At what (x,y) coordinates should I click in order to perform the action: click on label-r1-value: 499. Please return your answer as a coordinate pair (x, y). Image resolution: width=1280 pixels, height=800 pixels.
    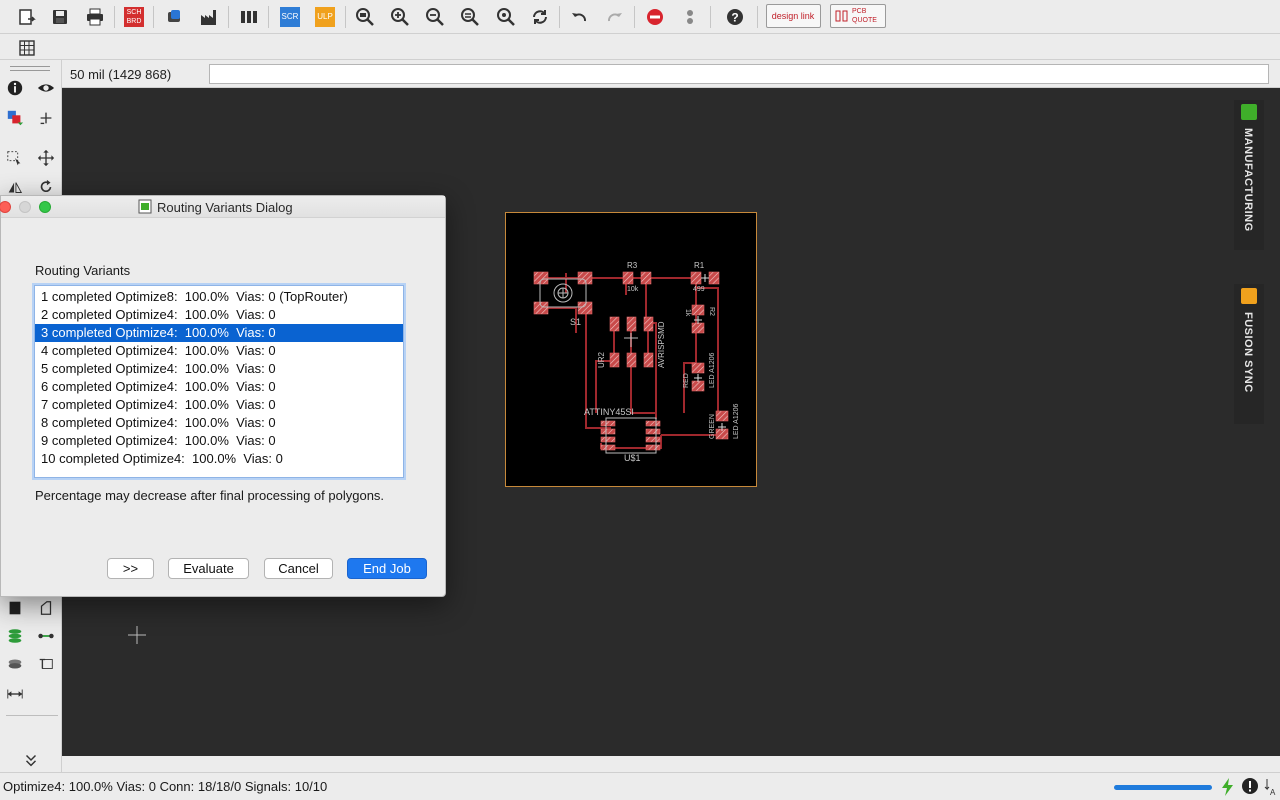
    Looking at the image, I should click on (699, 289).